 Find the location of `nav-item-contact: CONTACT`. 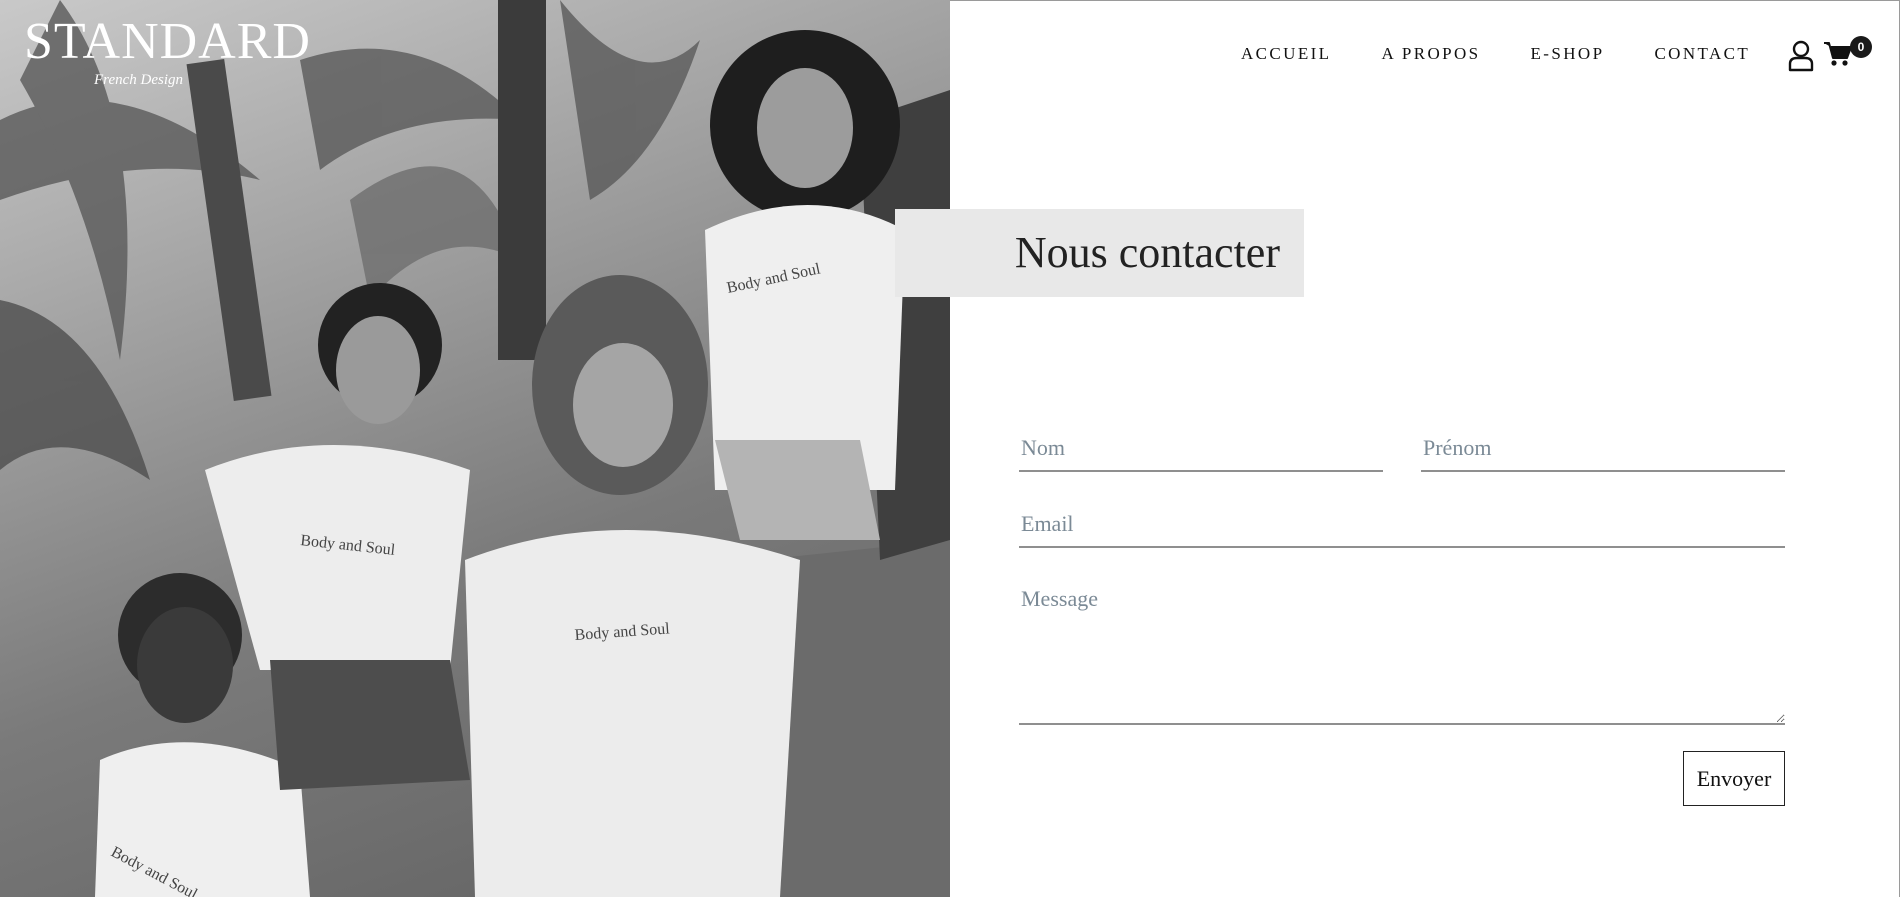

nav-item-contact: CONTACT is located at coordinates (1702, 54).